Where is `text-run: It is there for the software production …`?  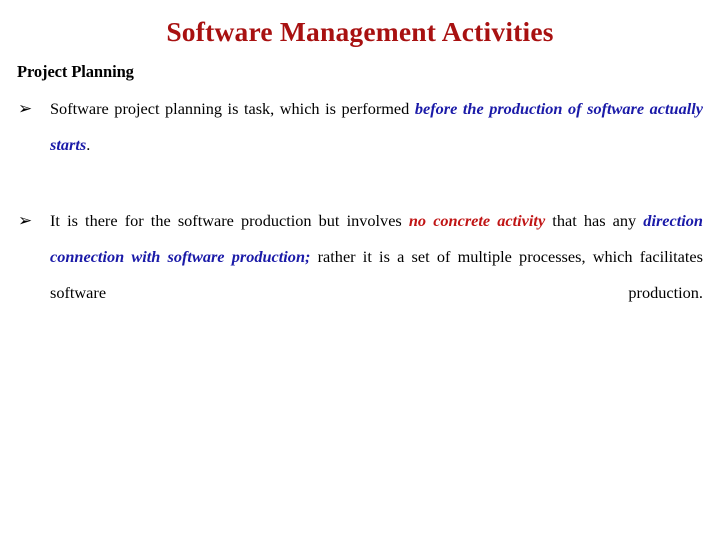
text-run: It is there for the software production … is located at coordinates (229, 220).